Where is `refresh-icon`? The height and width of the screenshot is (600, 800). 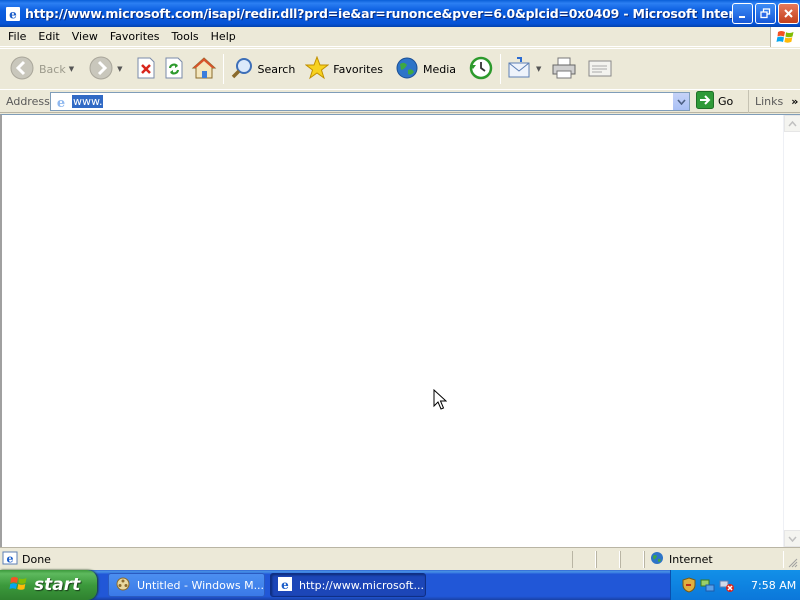
refresh-icon is located at coordinates (174, 69).